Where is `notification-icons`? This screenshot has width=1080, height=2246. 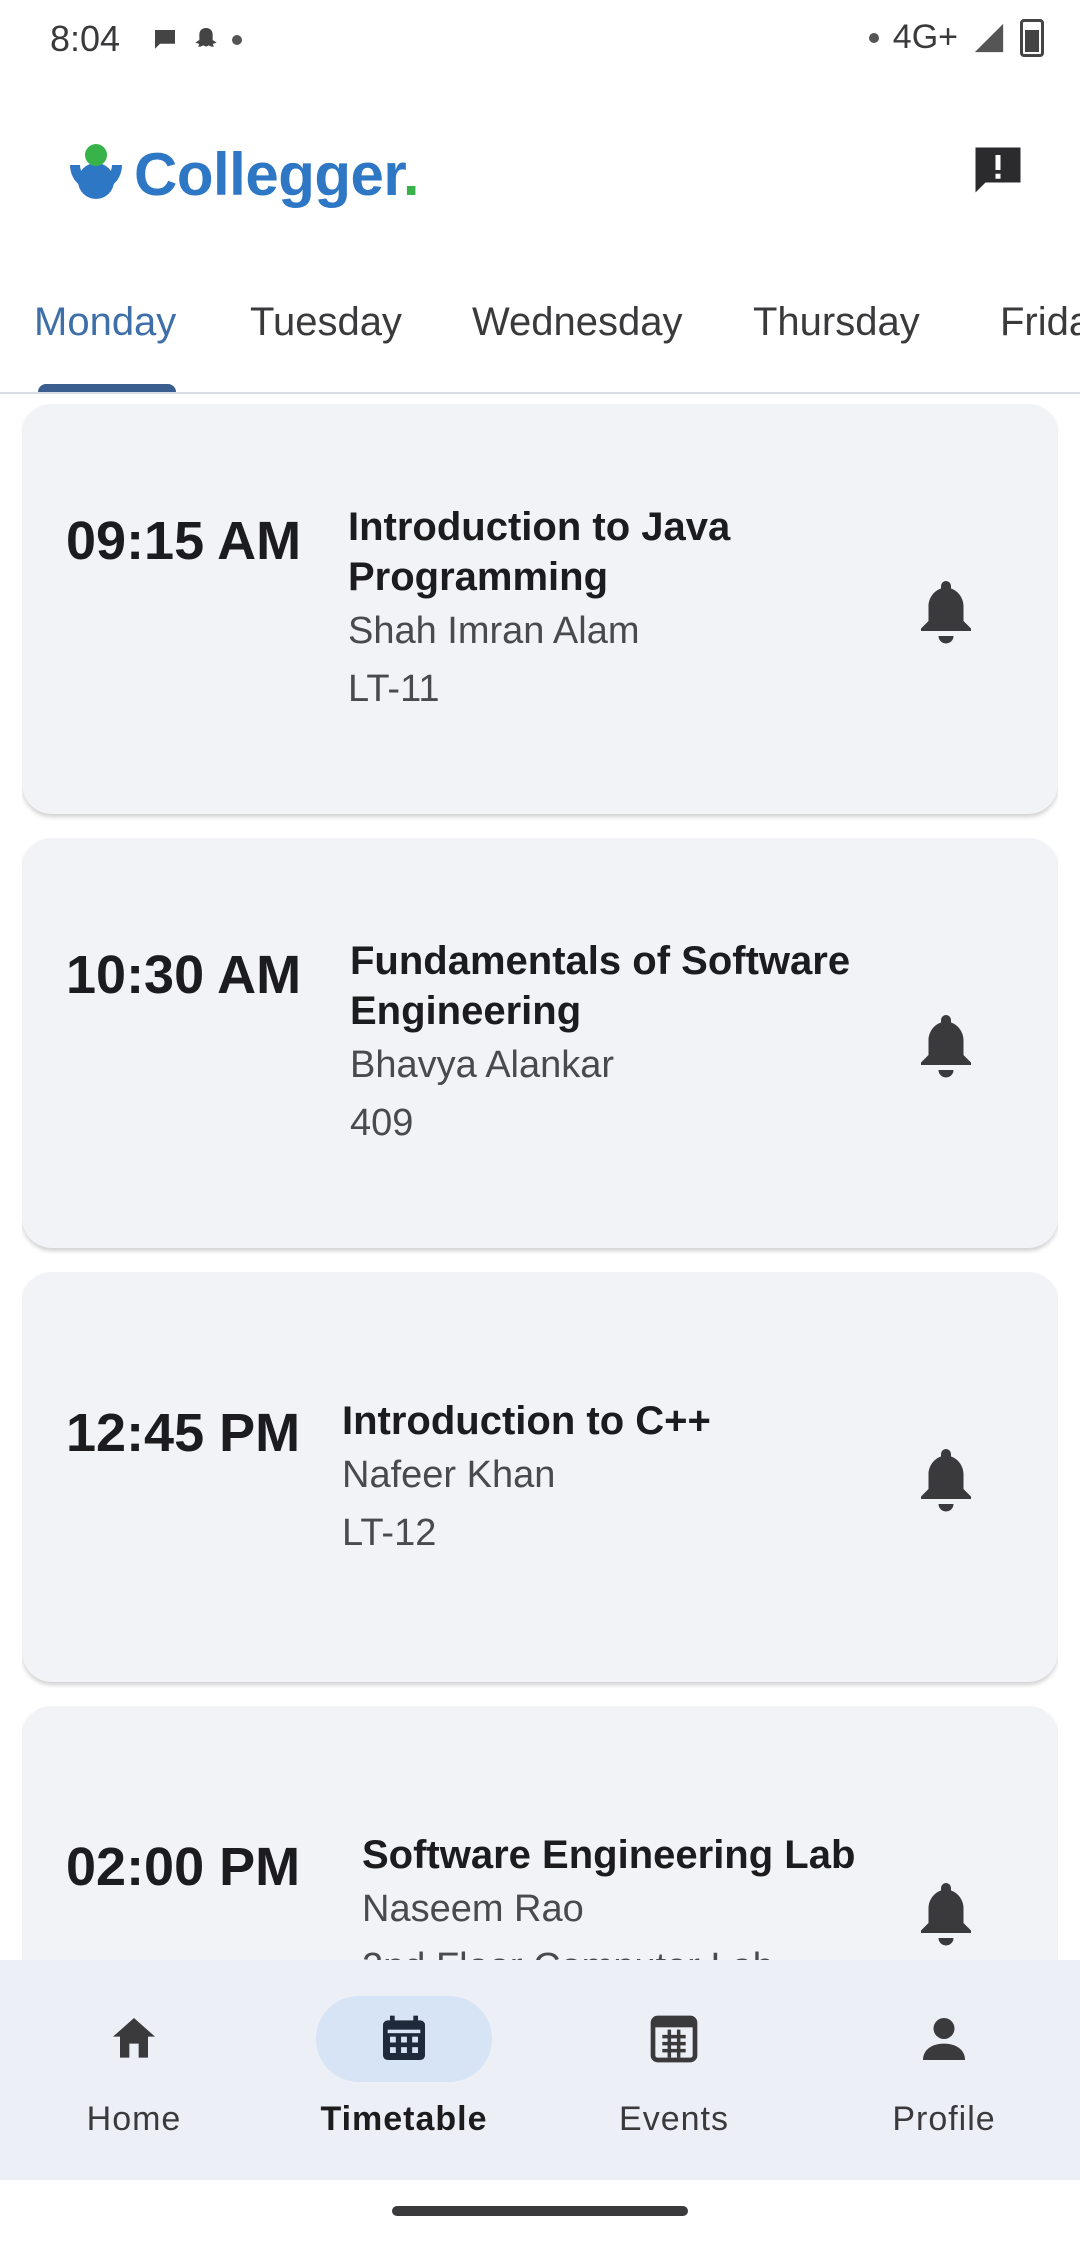
notification-icons is located at coordinates (196, 40).